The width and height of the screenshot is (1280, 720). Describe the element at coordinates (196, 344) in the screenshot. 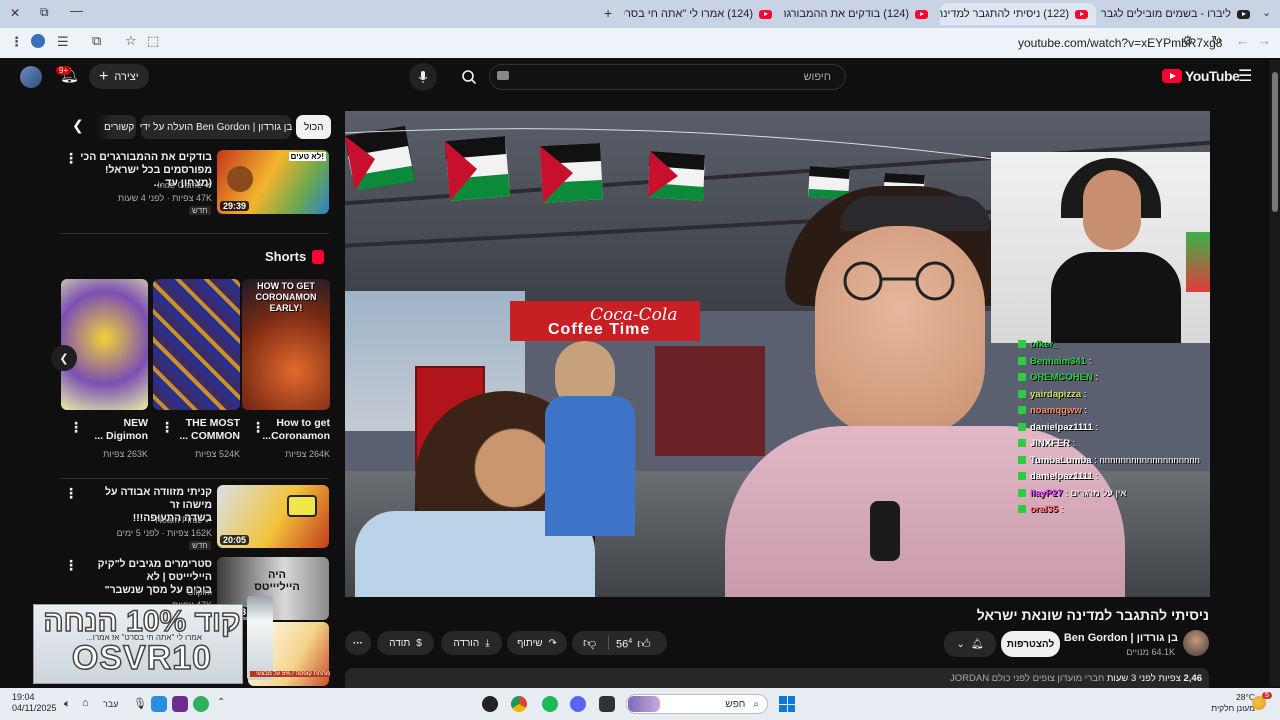

I see `short-thumbnail-cards` at that location.